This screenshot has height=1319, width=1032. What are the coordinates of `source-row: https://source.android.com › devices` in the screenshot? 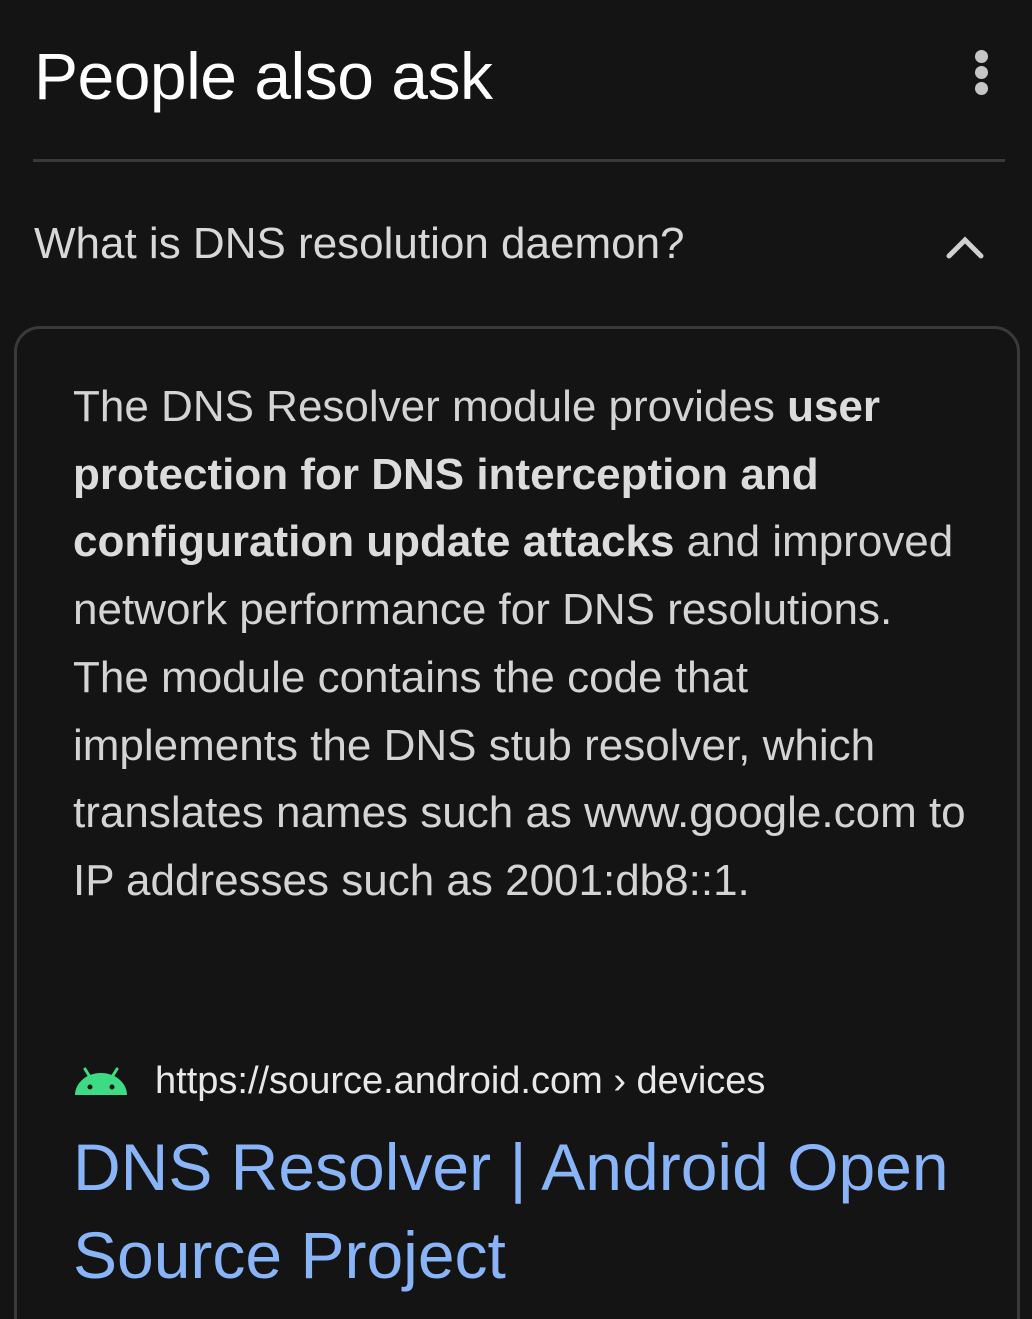 It's located at (523, 1081).